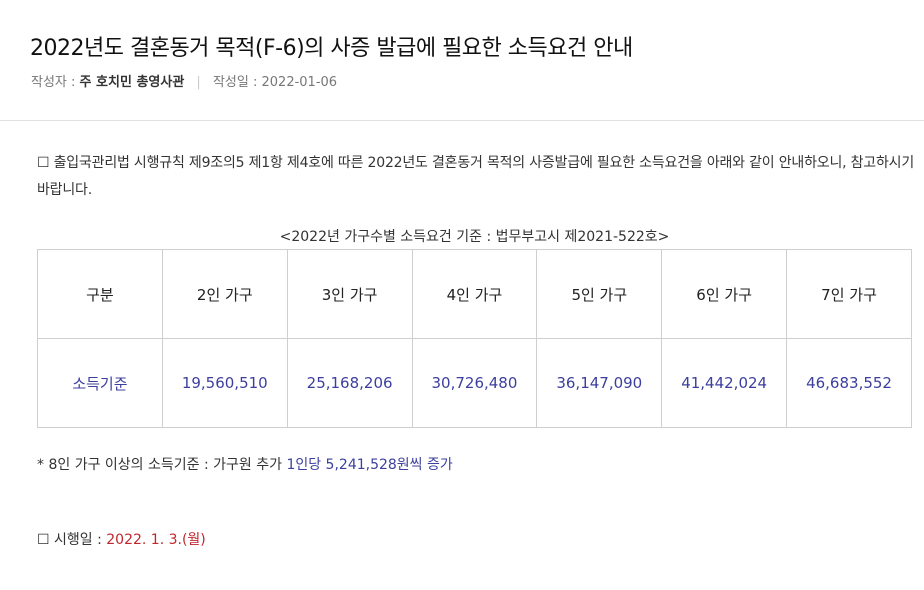 The width and height of the screenshot is (924, 590). I want to click on header-cell-4-person: 4인 가구, so click(474, 294).